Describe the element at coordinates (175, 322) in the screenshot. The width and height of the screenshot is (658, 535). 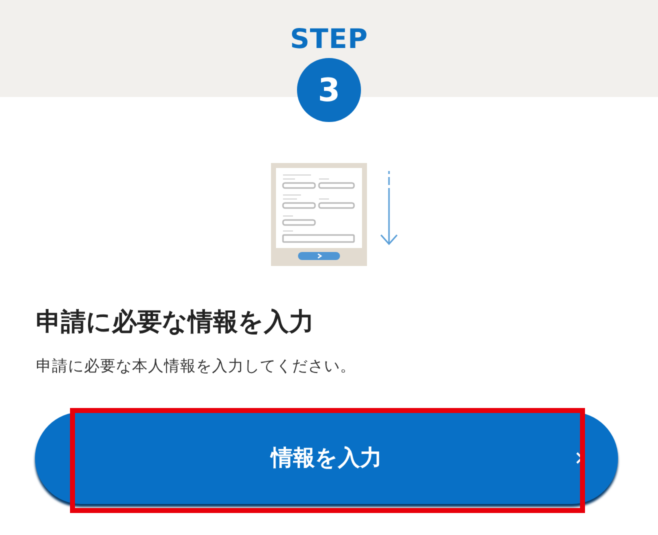
I see `section-heading: 申請に必要な情報を入力` at that location.